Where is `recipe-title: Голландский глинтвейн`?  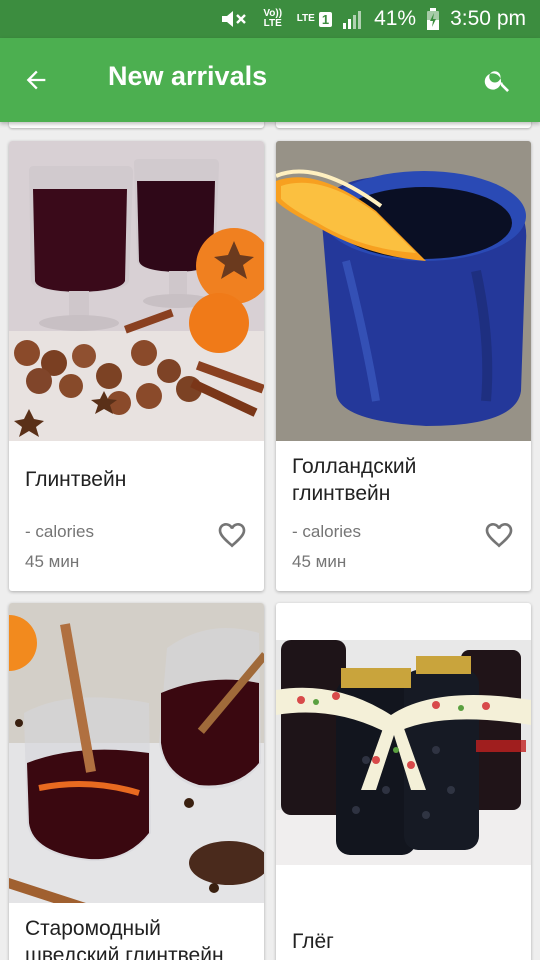
recipe-title: Голландский глинтвейн is located at coordinates (354, 480).